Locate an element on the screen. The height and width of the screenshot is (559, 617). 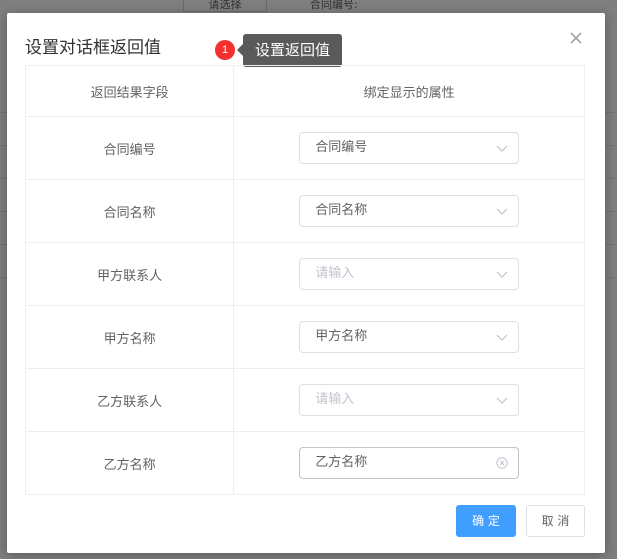
select-value: 甲方名称 is located at coordinates (341, 336).